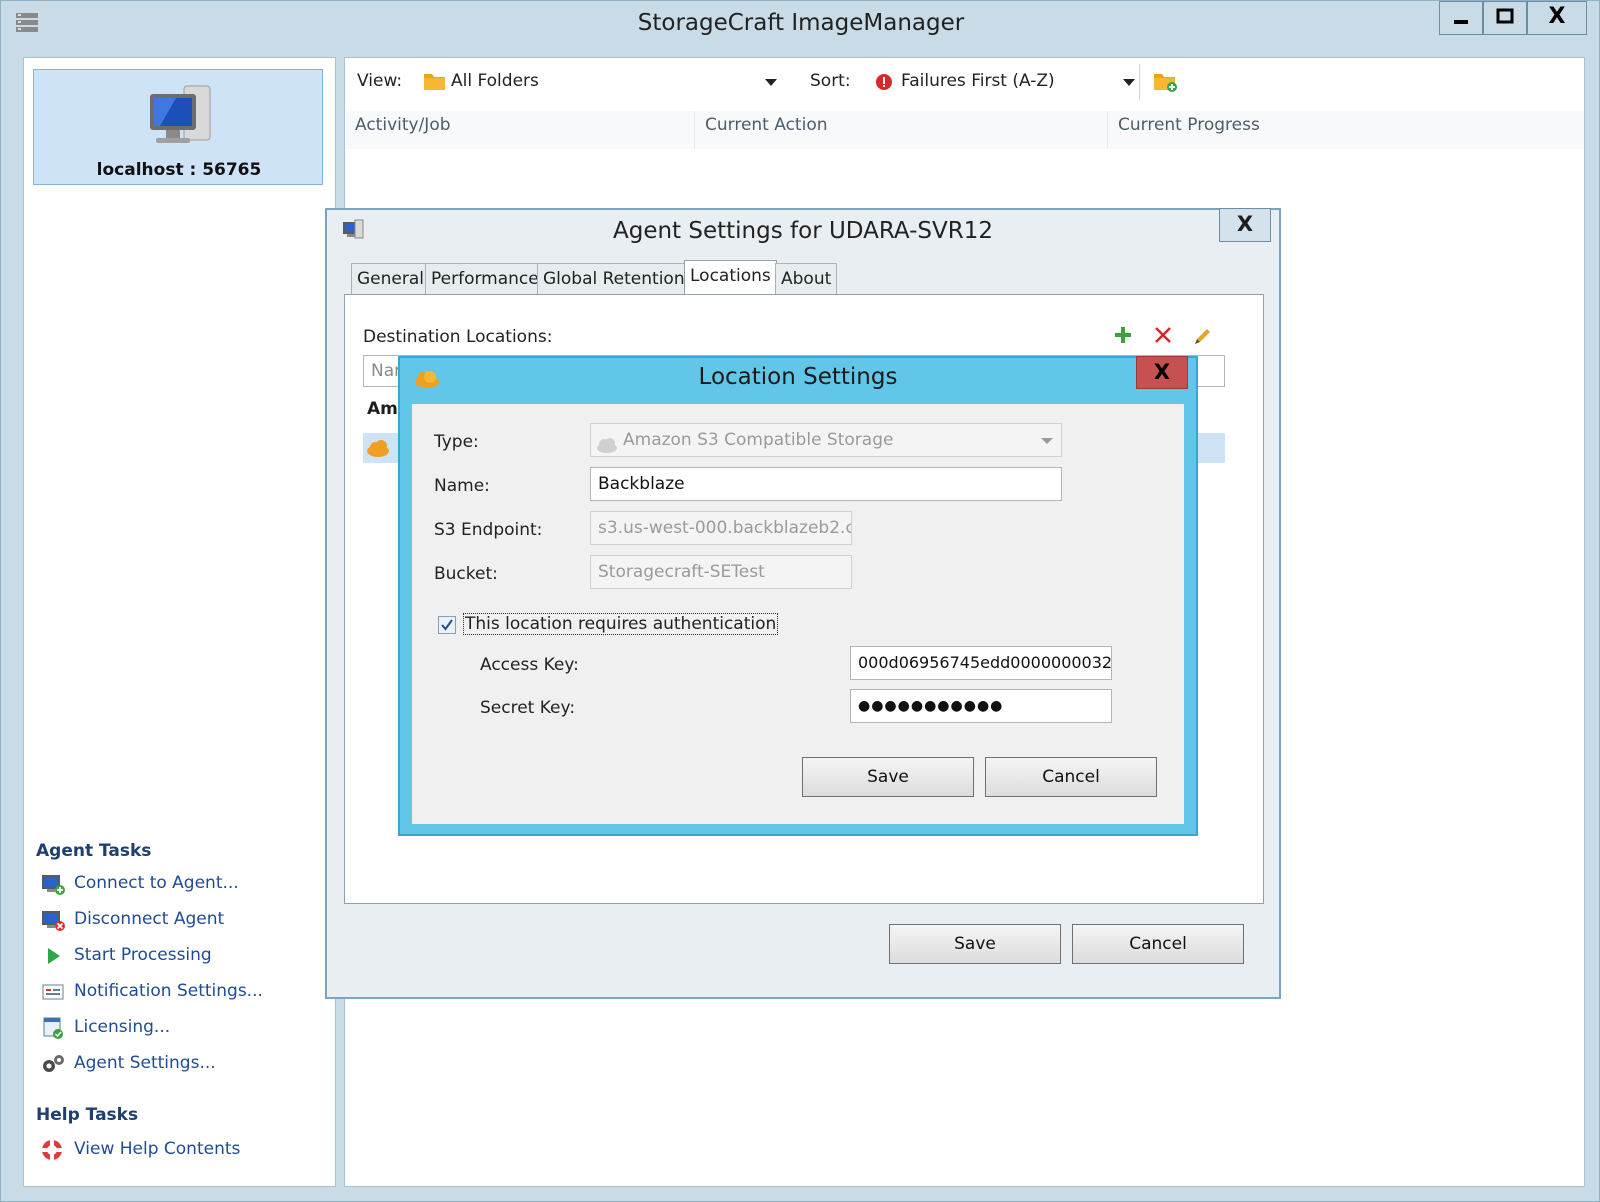  What do you see at coordinates (1461, 22) in the screenshot?
I see `minimize-icon` at bounding box center [1461, 22].